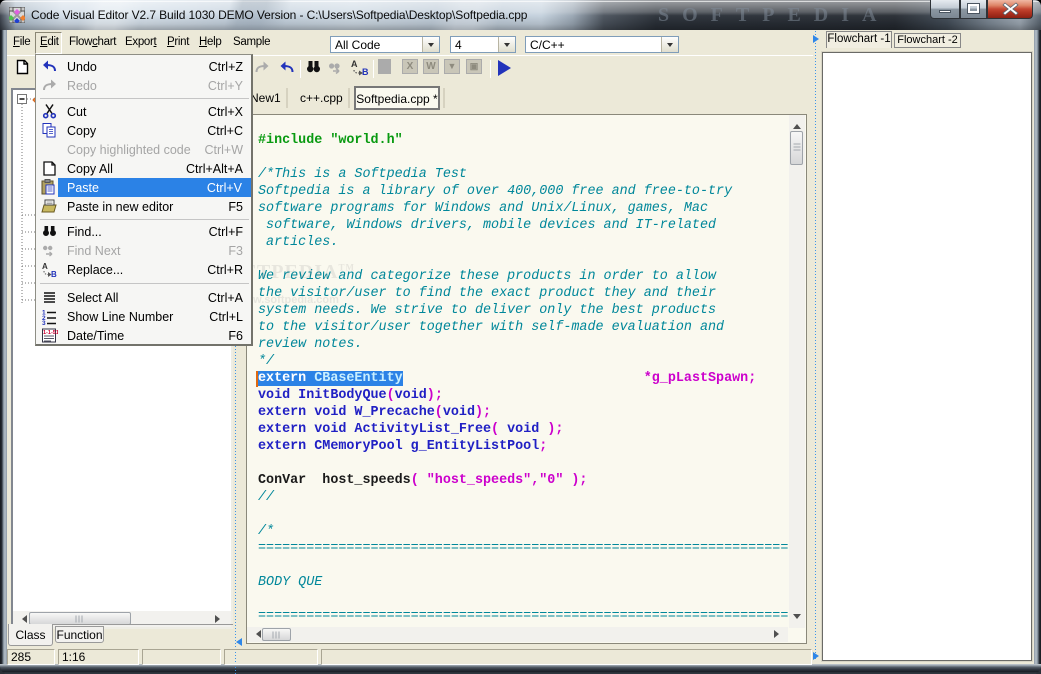  Describe the element at coordinates (44, 322) in the screenshot. I see `svg-text: 3` at that location.